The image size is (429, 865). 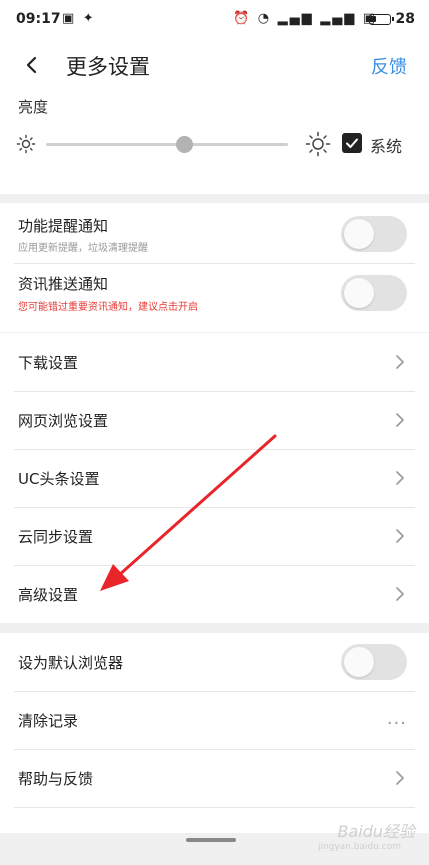 What do you see at coordinates (381, 19) in the screenshot?
I see `battery-icon` at bounding box center [381, 19].